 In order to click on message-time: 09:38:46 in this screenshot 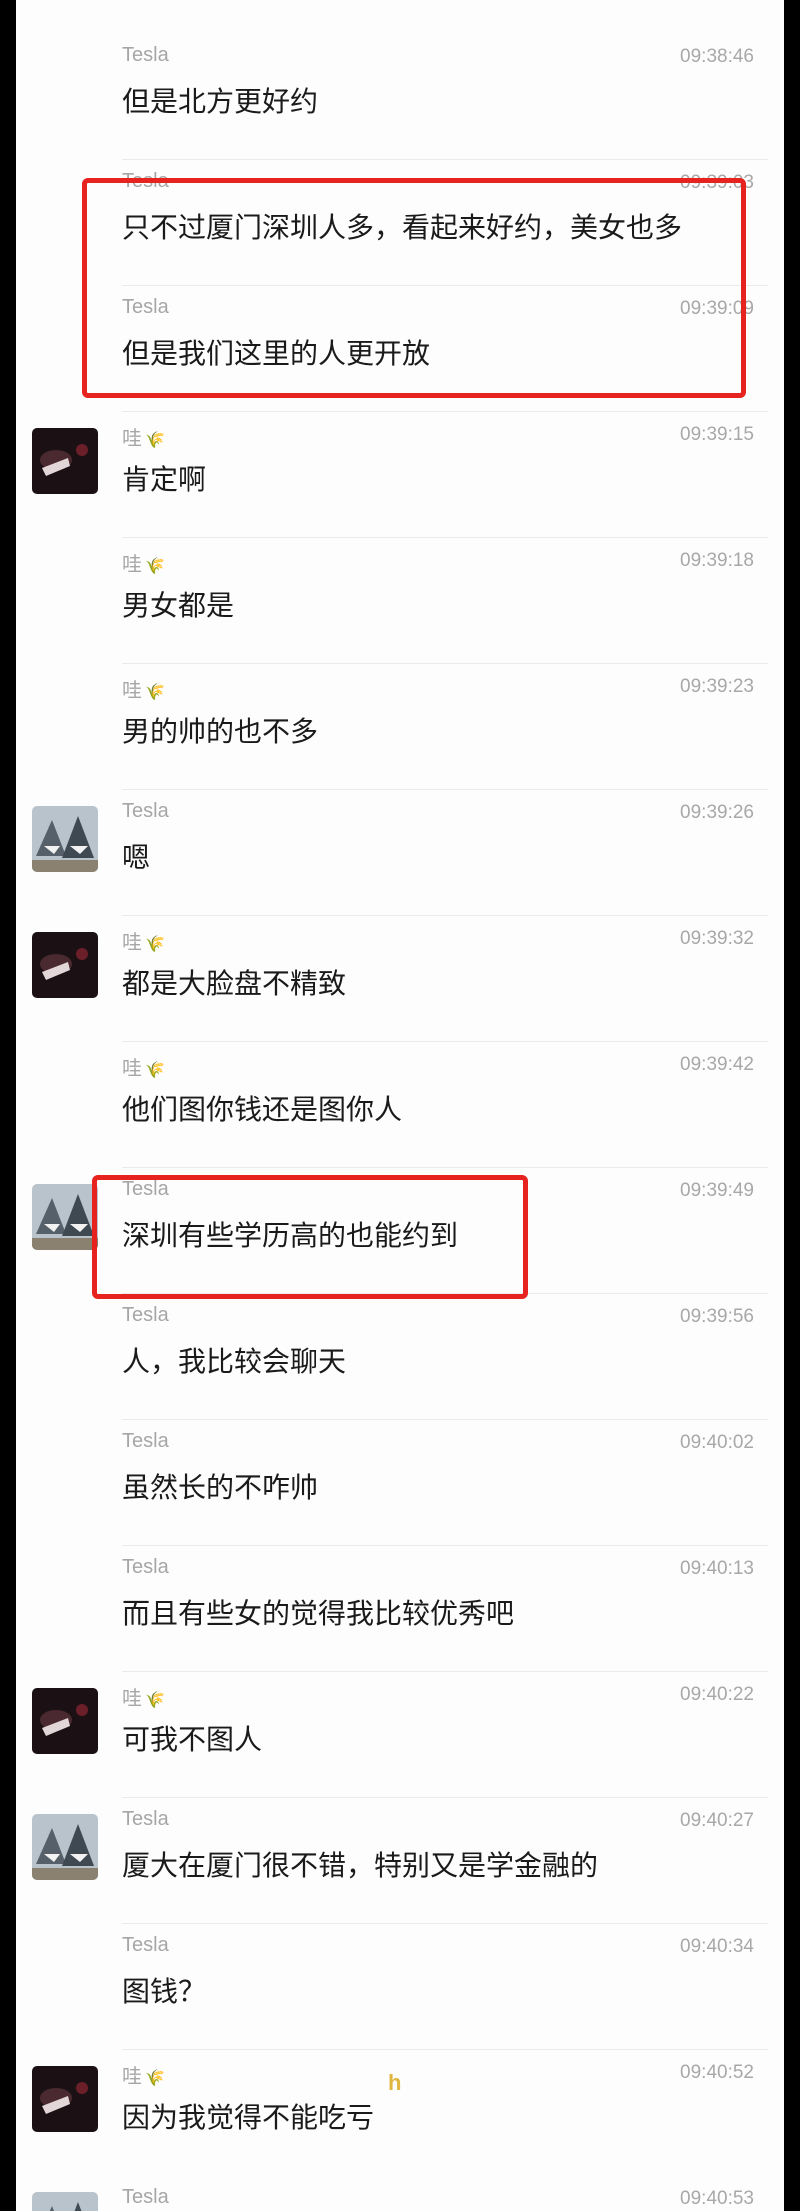, I will do `click(717, 56)`.